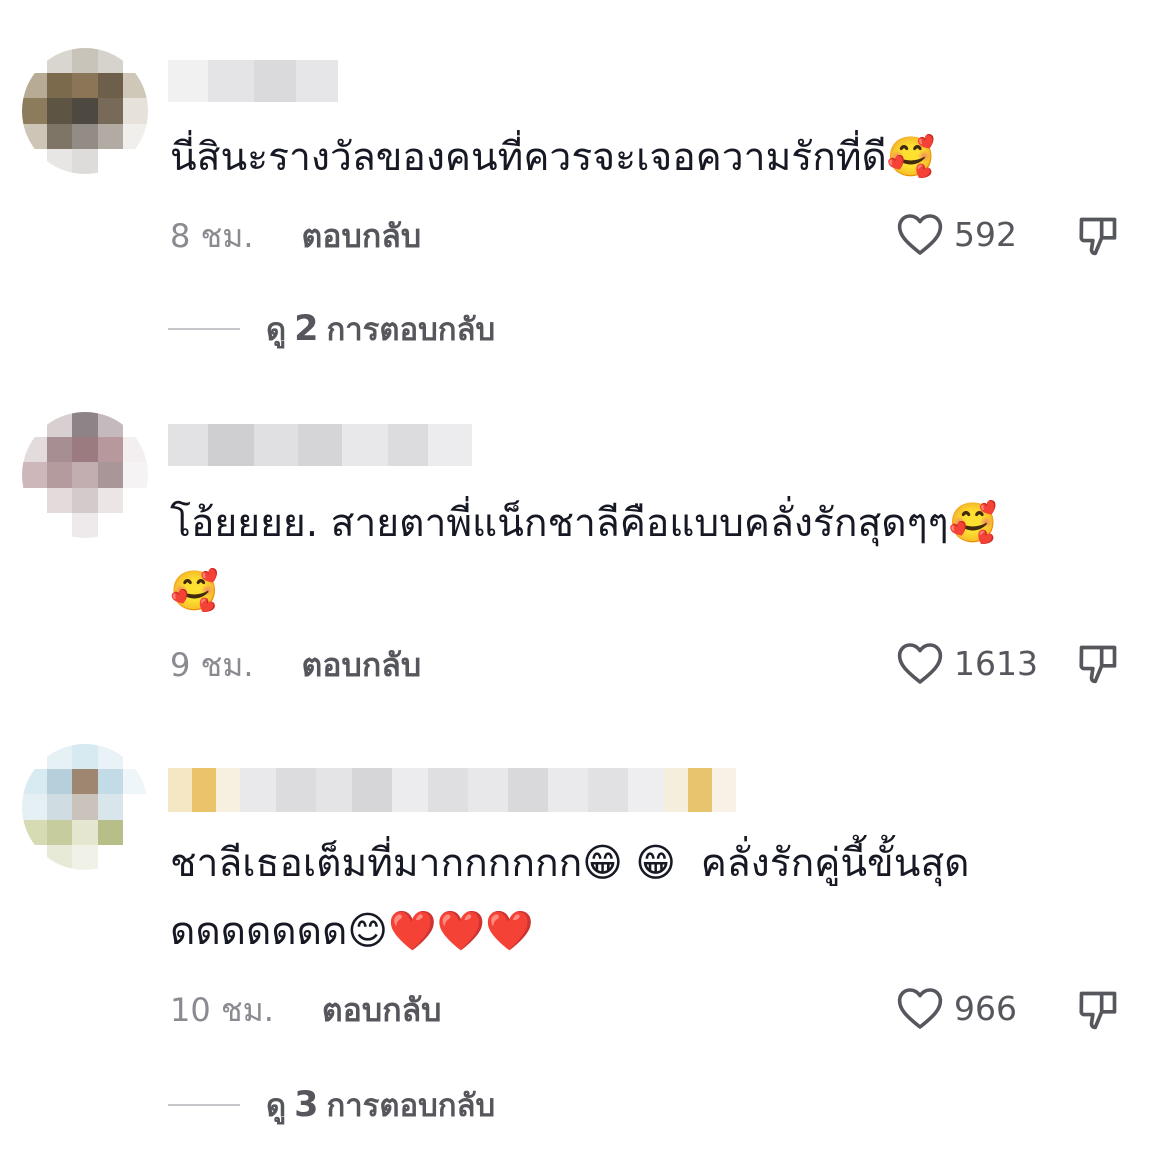 This screenshot has height=1164, width=1170. I want to click on like-count: 592, so click(985, 234).